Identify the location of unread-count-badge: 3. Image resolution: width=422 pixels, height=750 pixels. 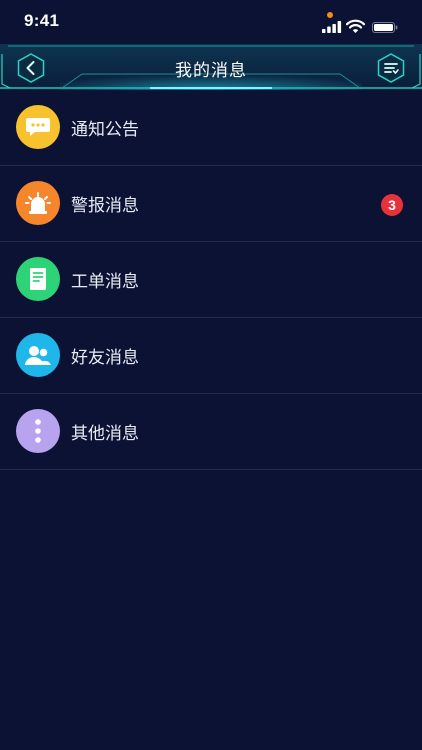
(392, 205).